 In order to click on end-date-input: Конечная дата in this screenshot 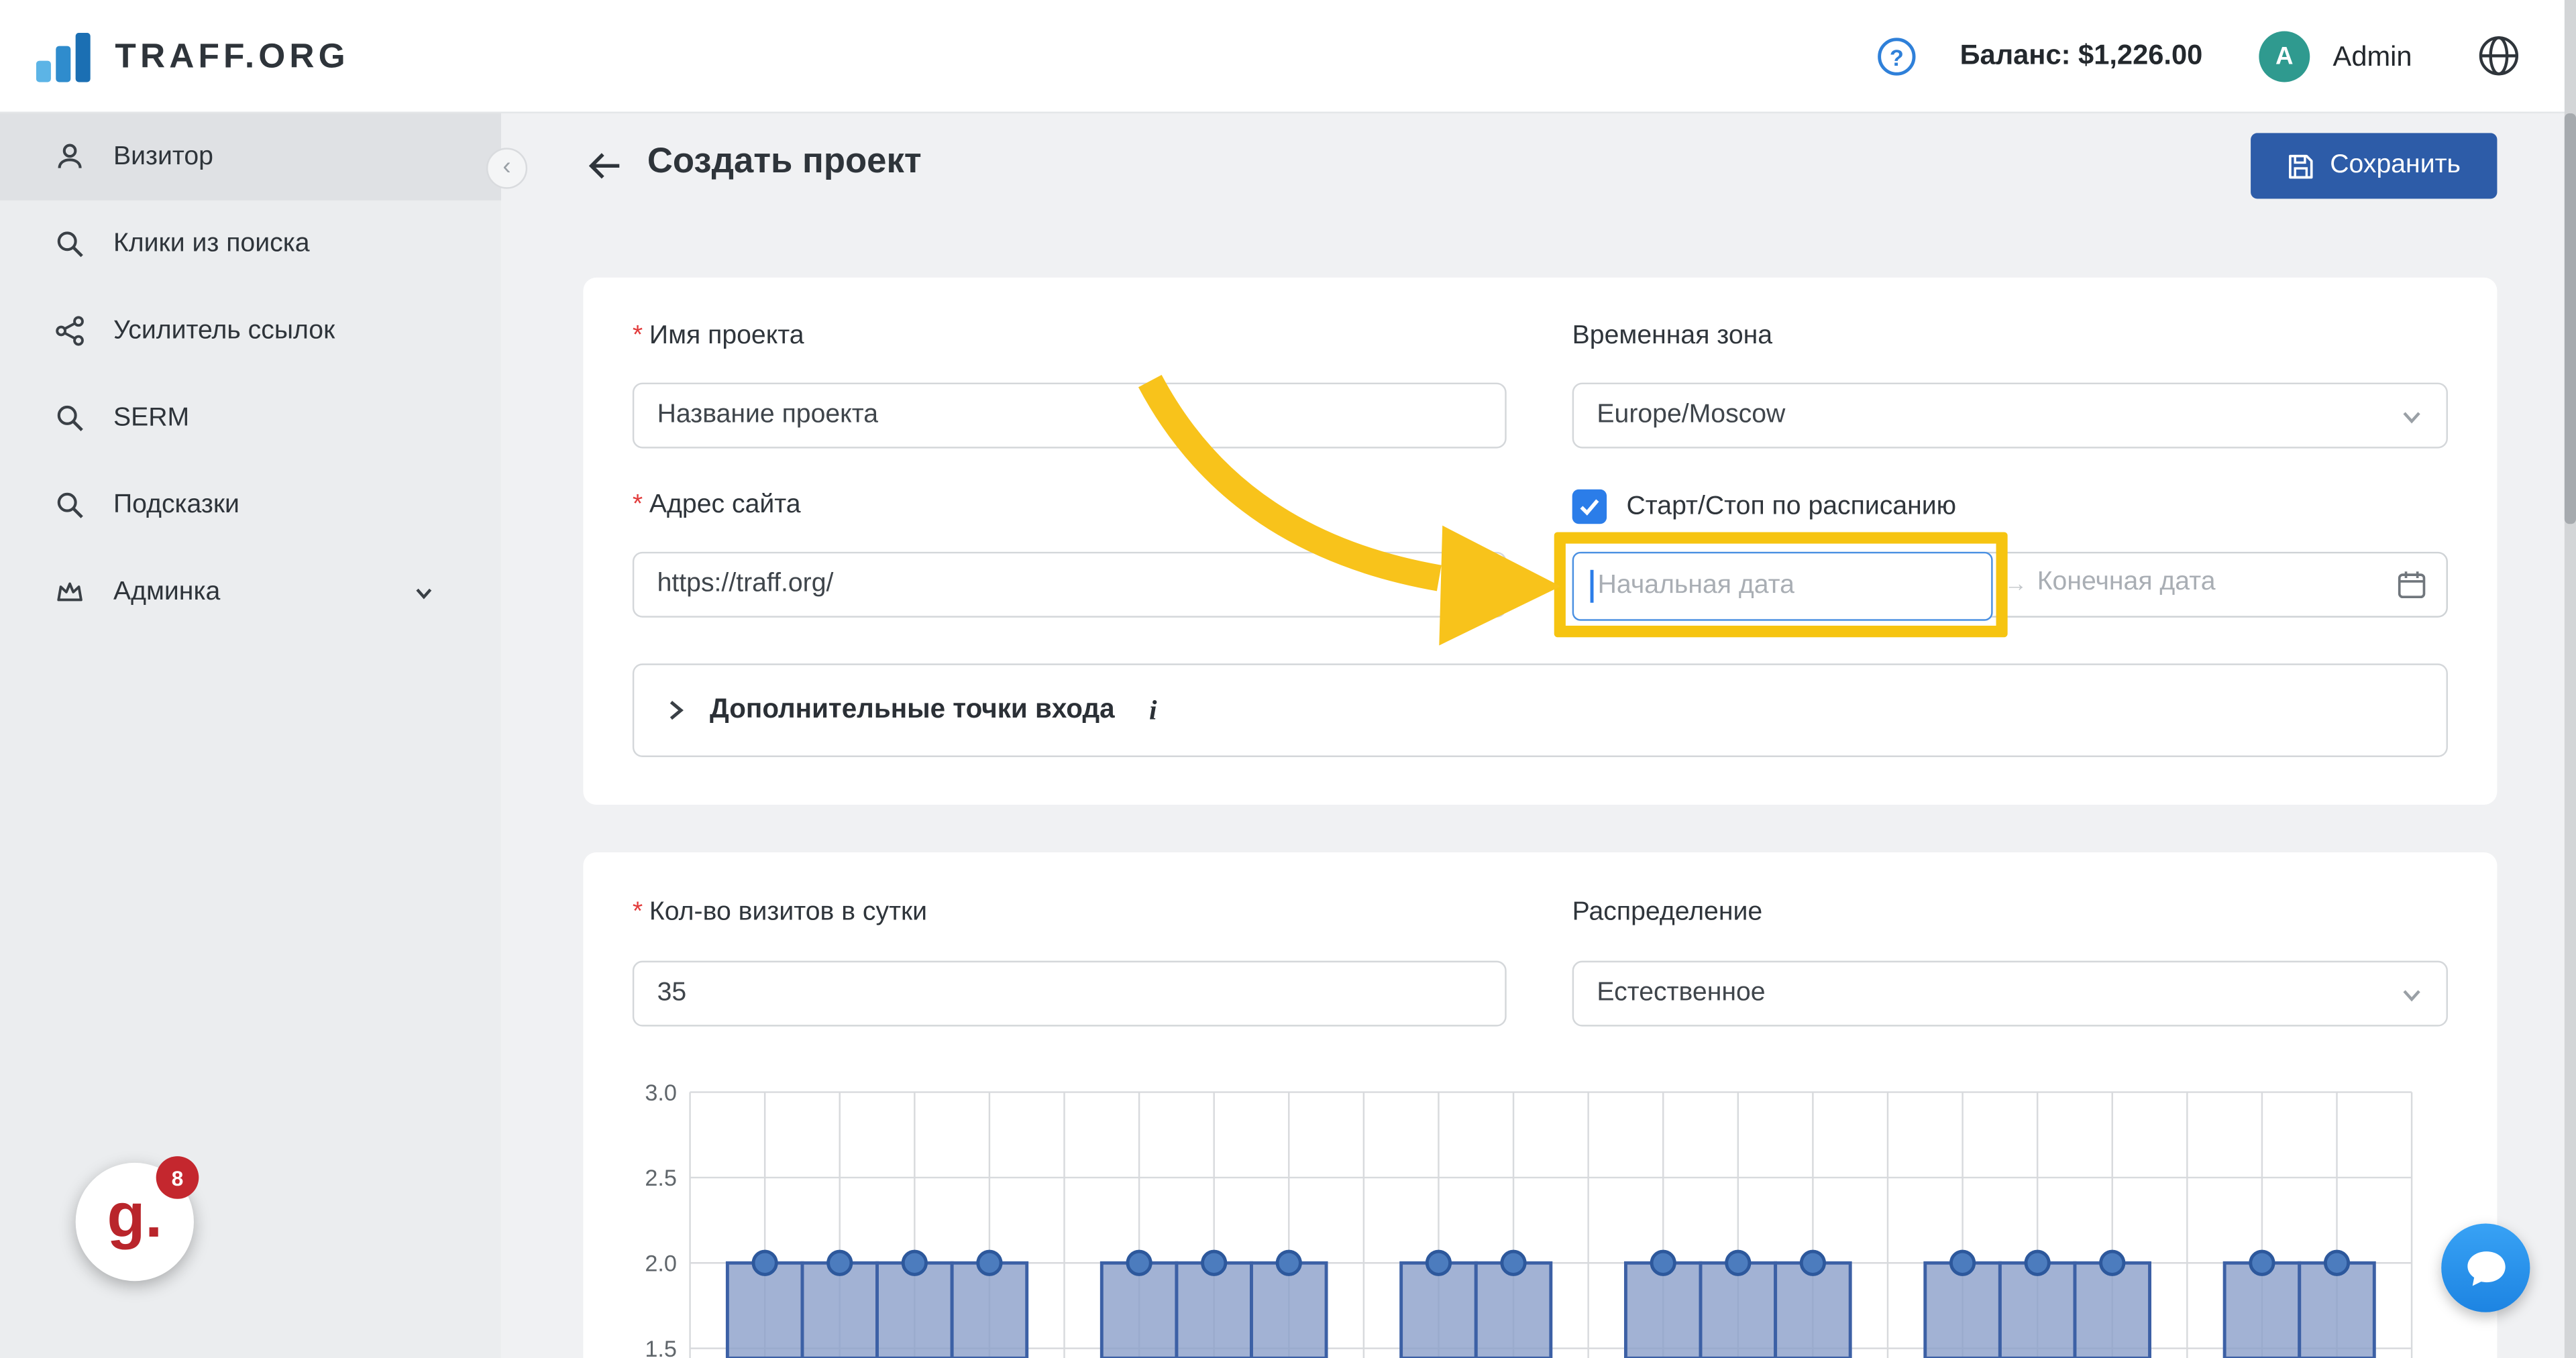, I will do `click(2126, 583)`.